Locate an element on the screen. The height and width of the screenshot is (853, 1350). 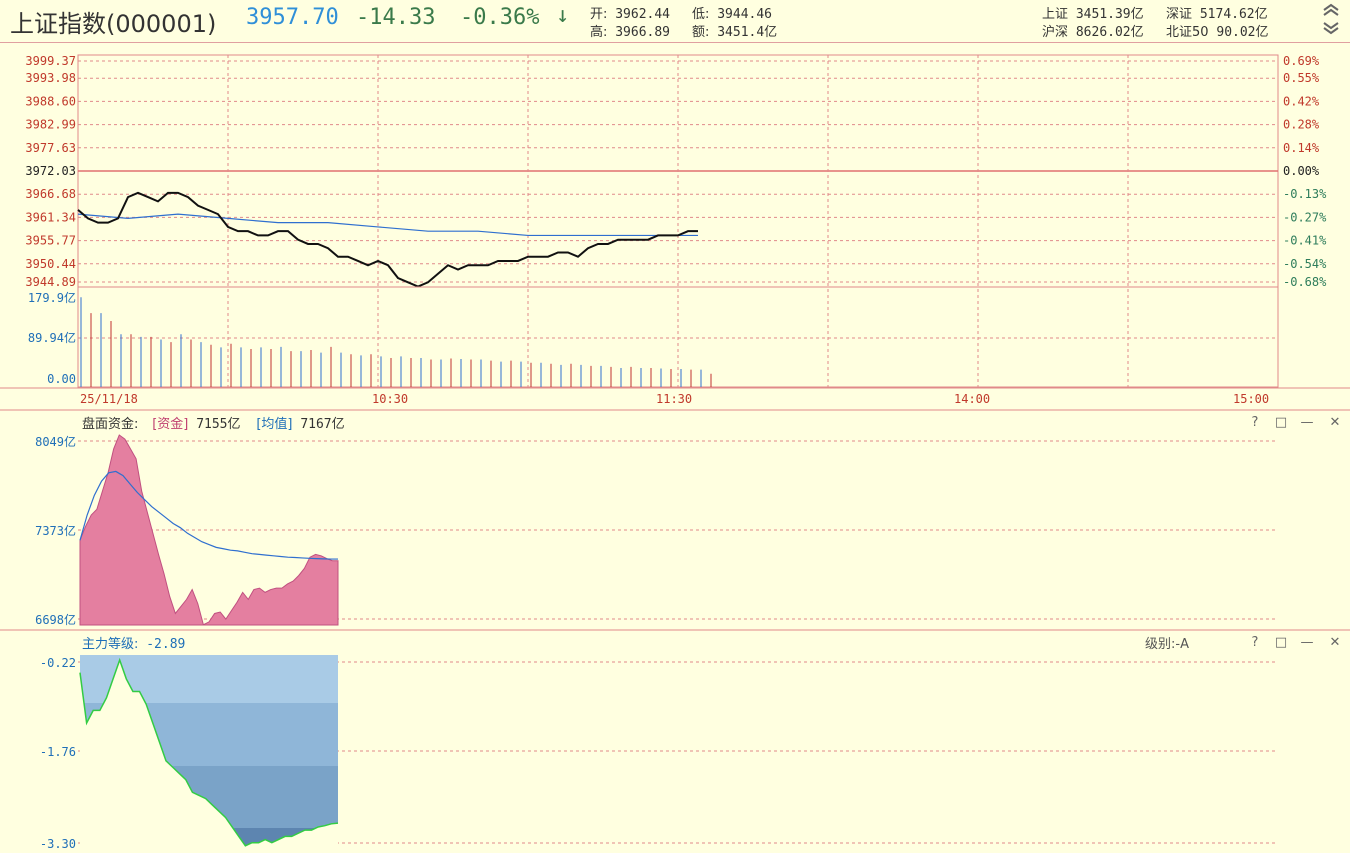
price-tick-label: 3950.44 is located at coordinates (50, 264).